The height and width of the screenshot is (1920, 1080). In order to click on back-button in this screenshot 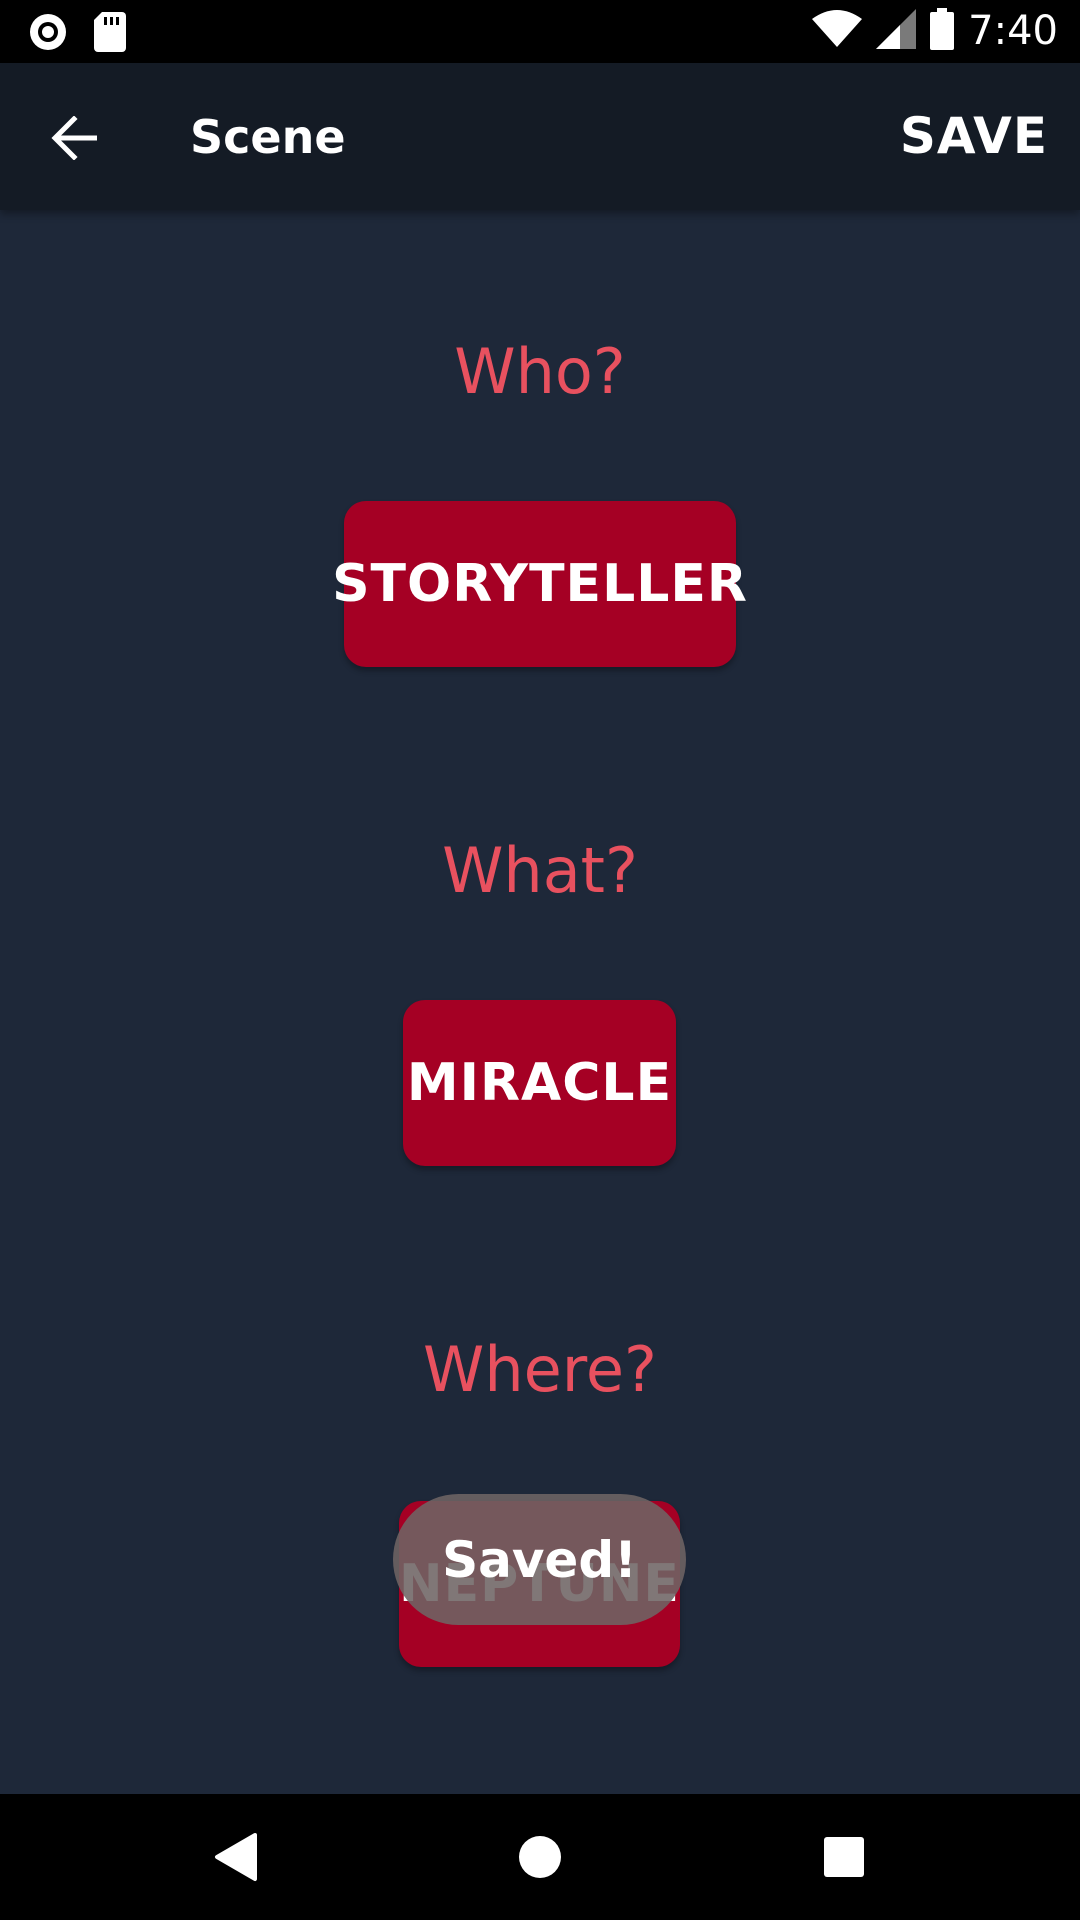, I will do `click(75, 138)`.